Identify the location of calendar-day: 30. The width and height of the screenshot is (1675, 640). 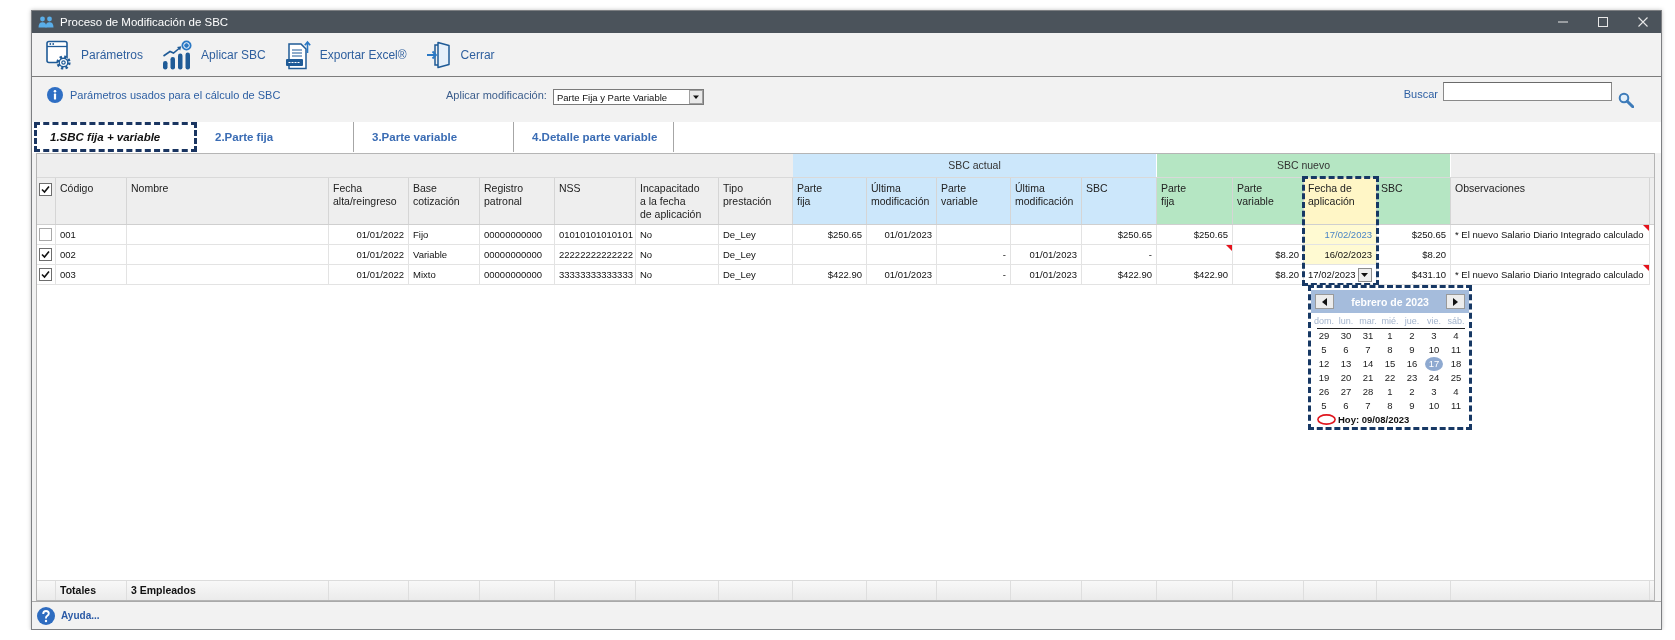
(1346, 336).